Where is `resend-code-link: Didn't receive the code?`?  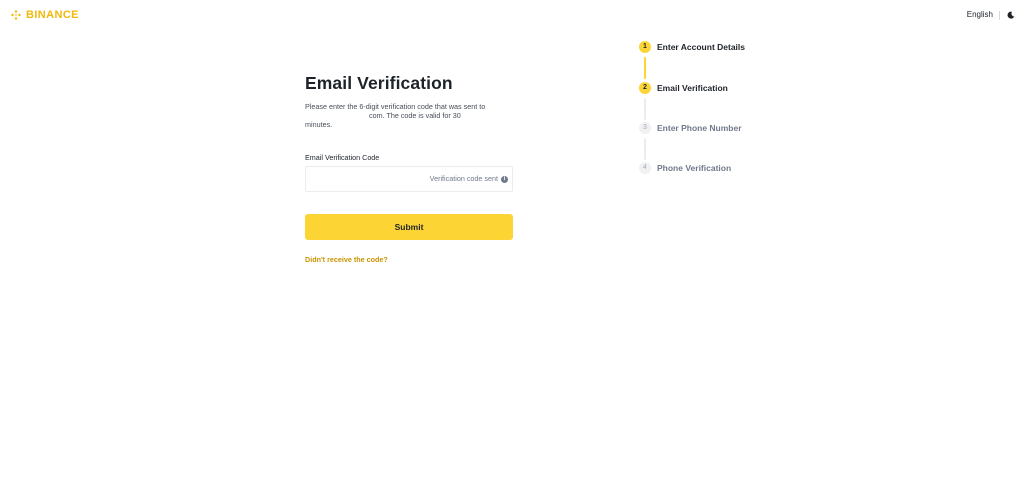 resend-code-link: Didn't receive the code? is located at coordinates (346, 260).